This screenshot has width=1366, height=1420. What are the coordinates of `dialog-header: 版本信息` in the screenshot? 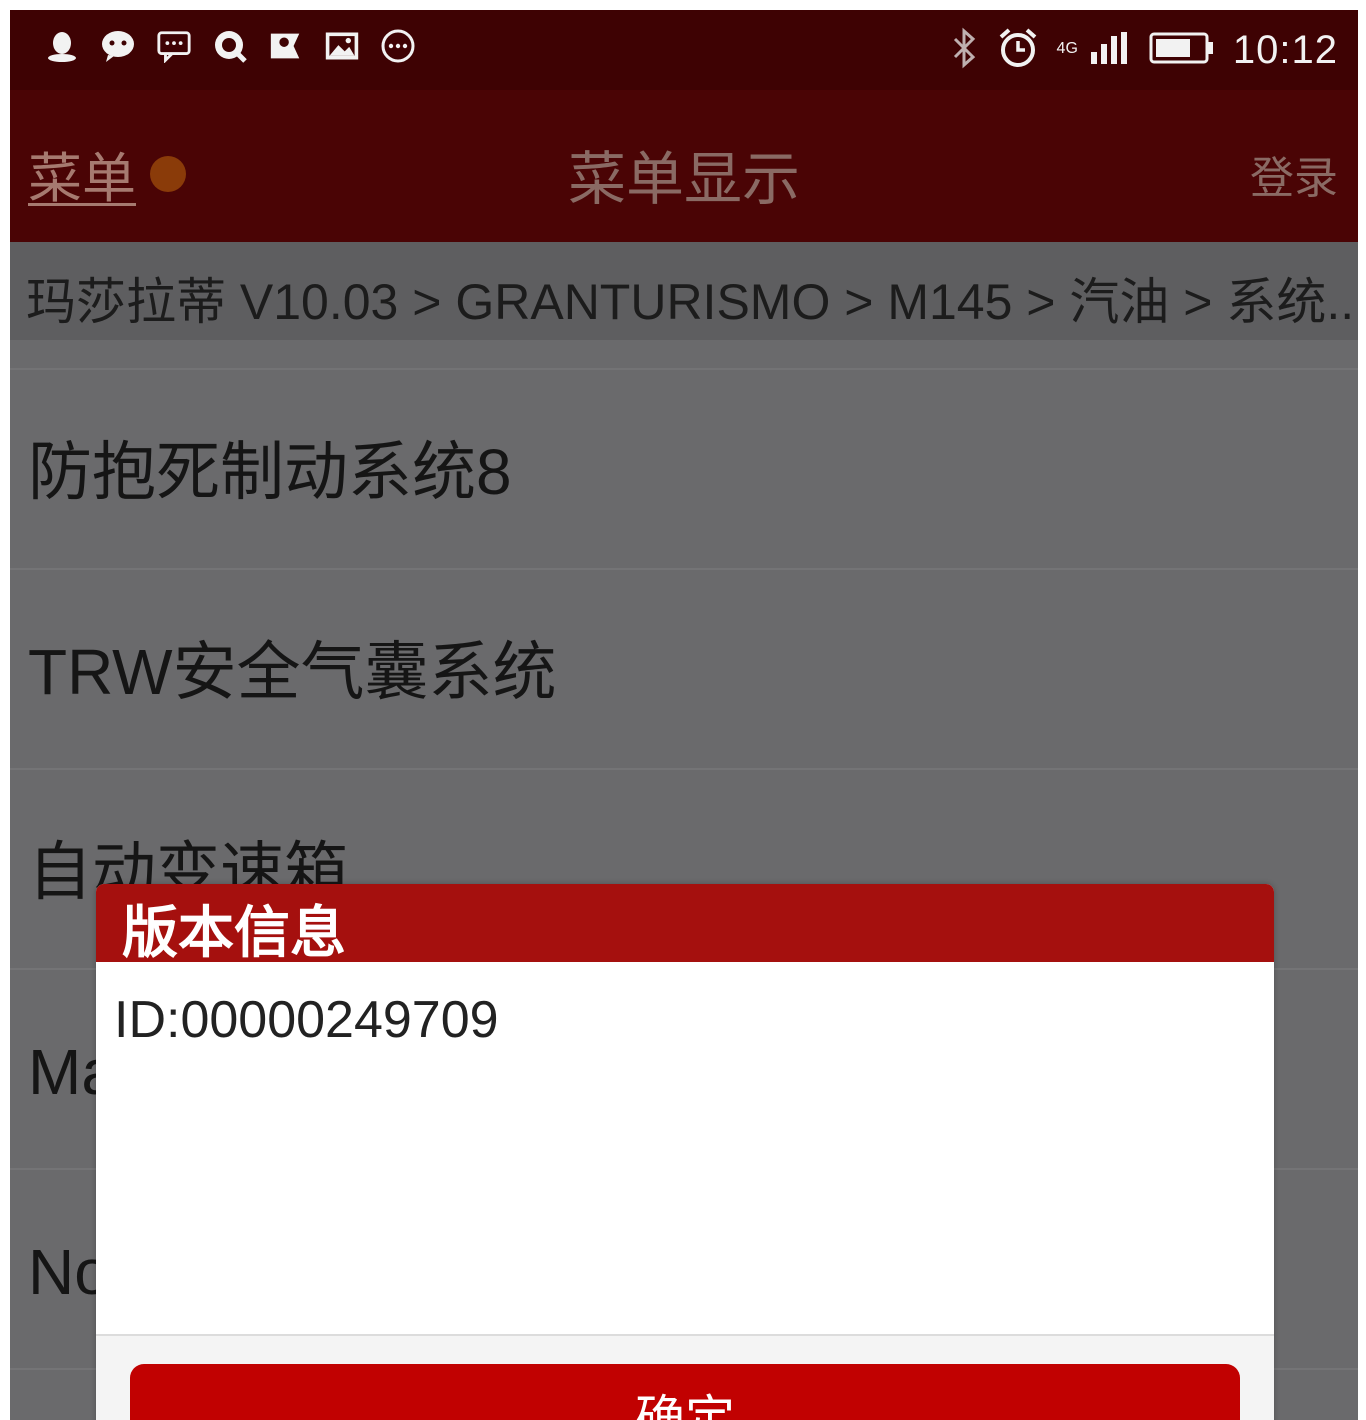 It's located at (685, 925).